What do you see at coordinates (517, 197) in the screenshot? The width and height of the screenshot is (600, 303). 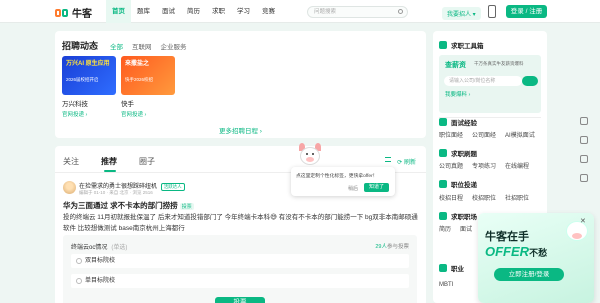 I see `link-social-jobs: 社招职位` at bounding box center [517, 197].